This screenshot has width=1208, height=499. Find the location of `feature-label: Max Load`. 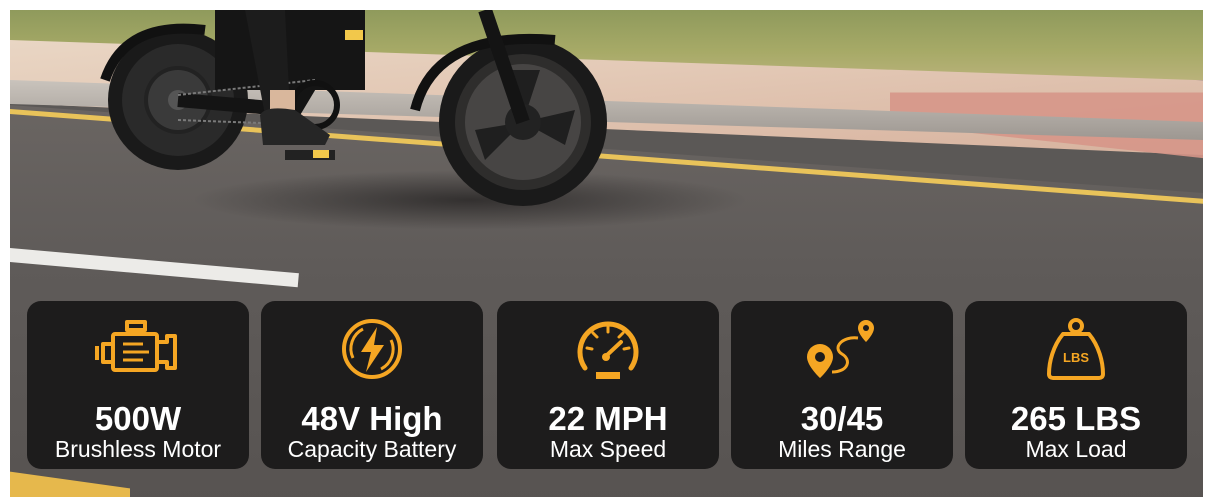

feature-label: Max Load is located at coordinates (1076, 449).